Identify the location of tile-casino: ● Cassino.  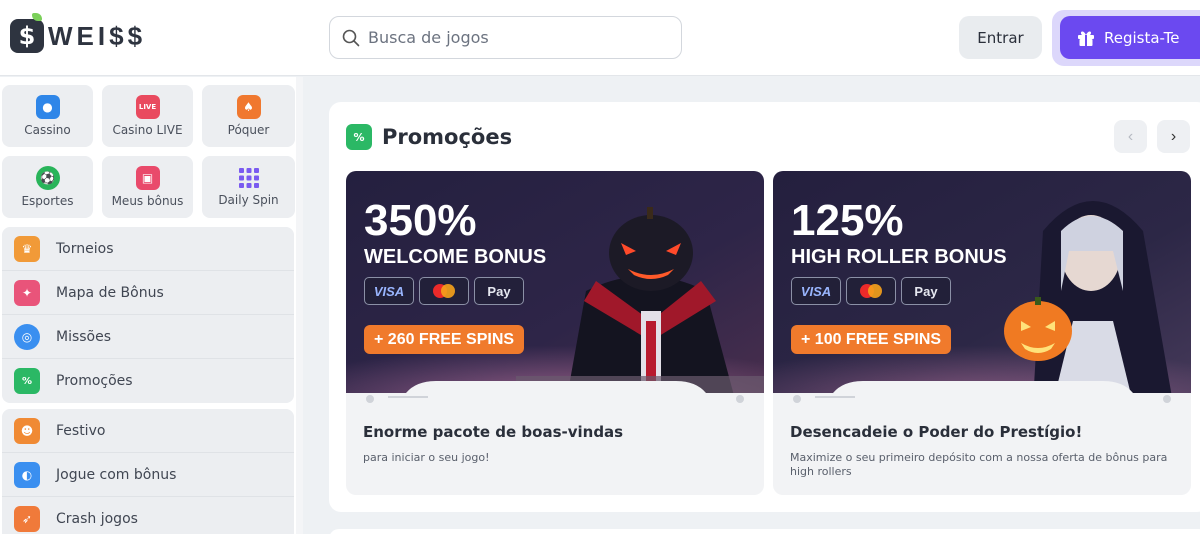
(47, 116).